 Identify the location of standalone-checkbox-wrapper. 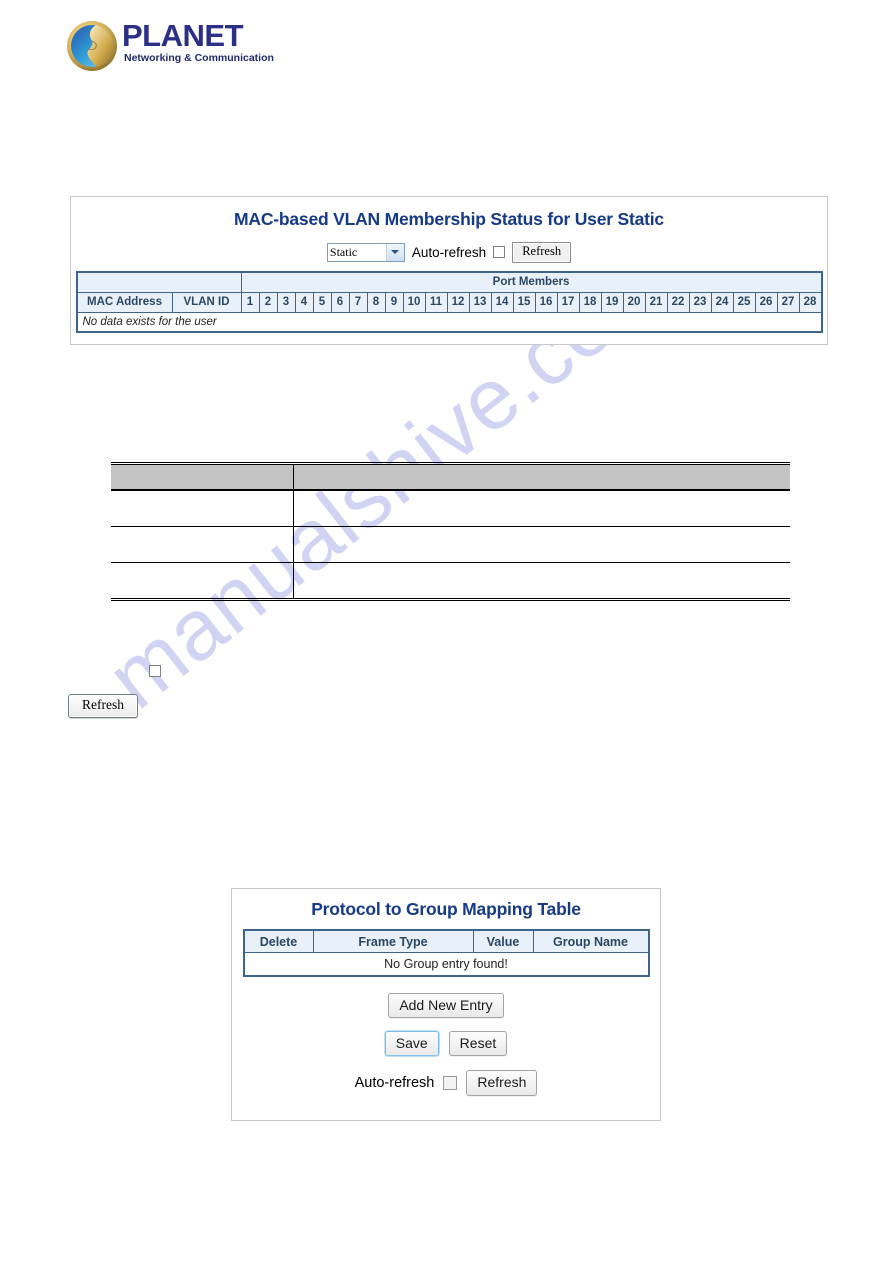
(155, 673).